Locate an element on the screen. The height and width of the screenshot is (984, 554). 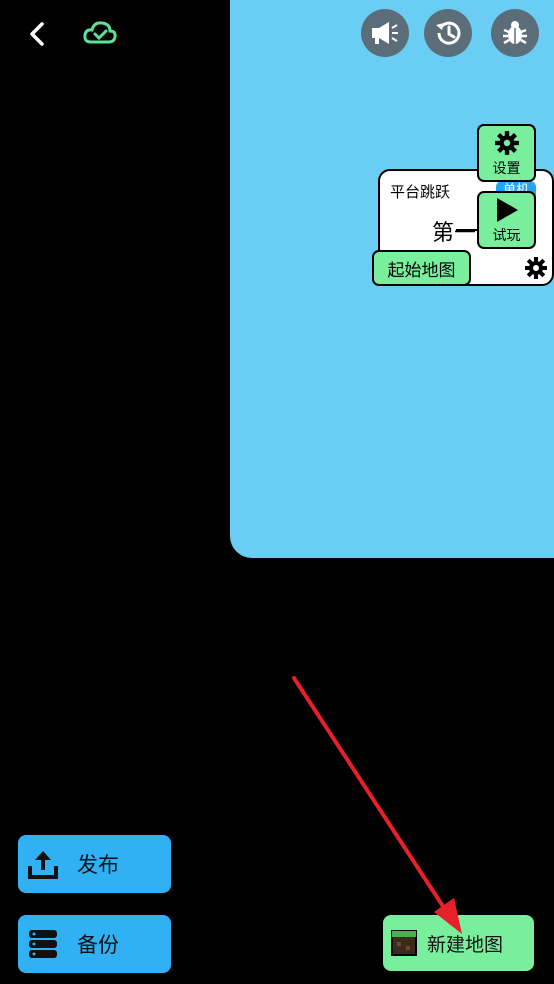
announcement-button is located at coordinates (385, 33).